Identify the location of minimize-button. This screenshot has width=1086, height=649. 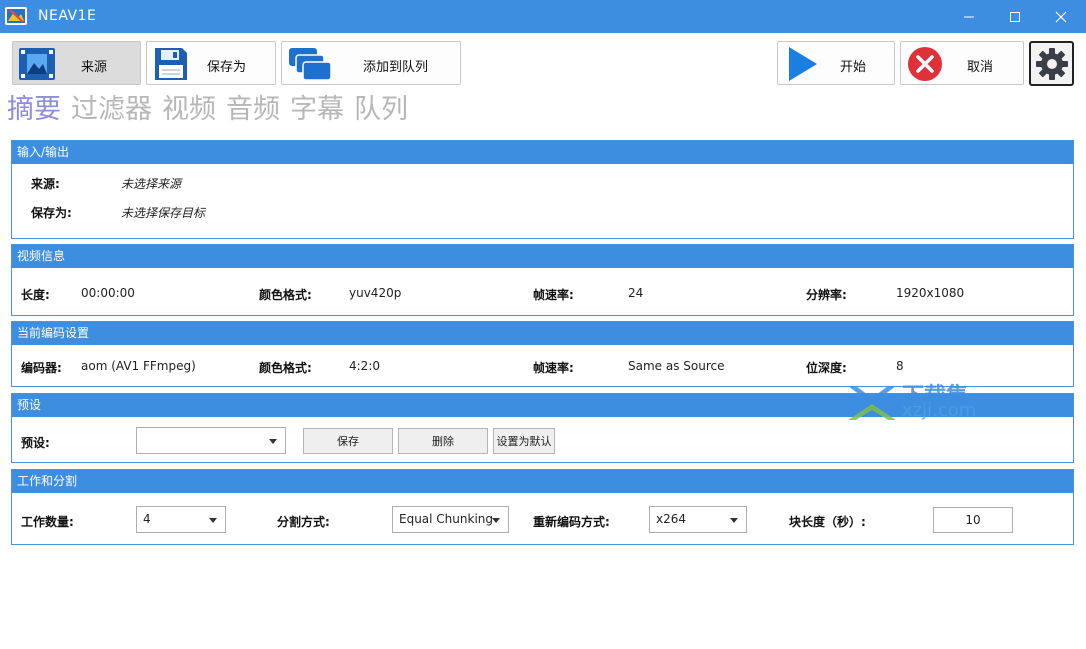
(969, 16).